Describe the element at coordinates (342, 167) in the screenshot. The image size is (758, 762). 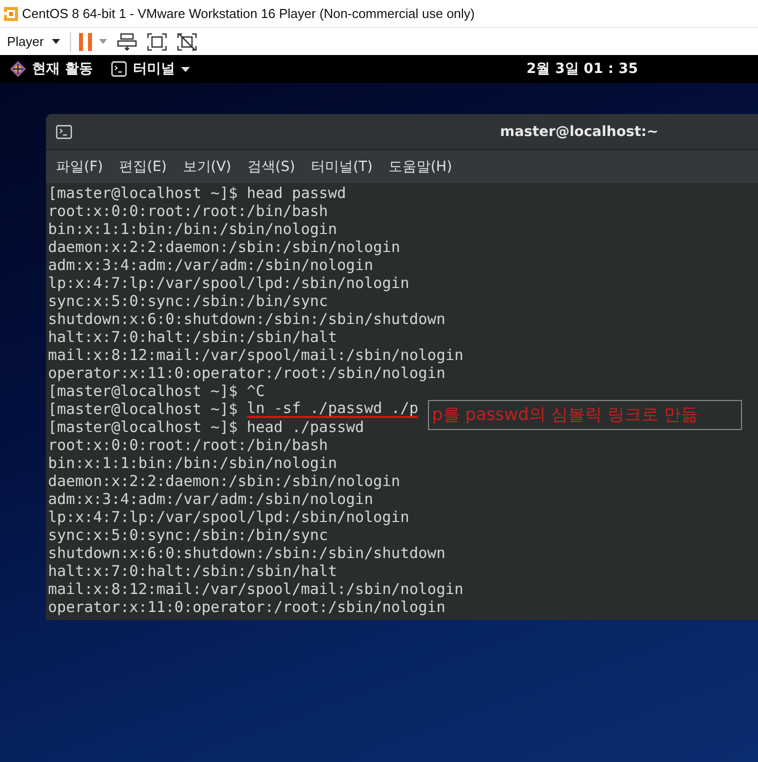
I see `menu-item: 터미널(T)` at that location.